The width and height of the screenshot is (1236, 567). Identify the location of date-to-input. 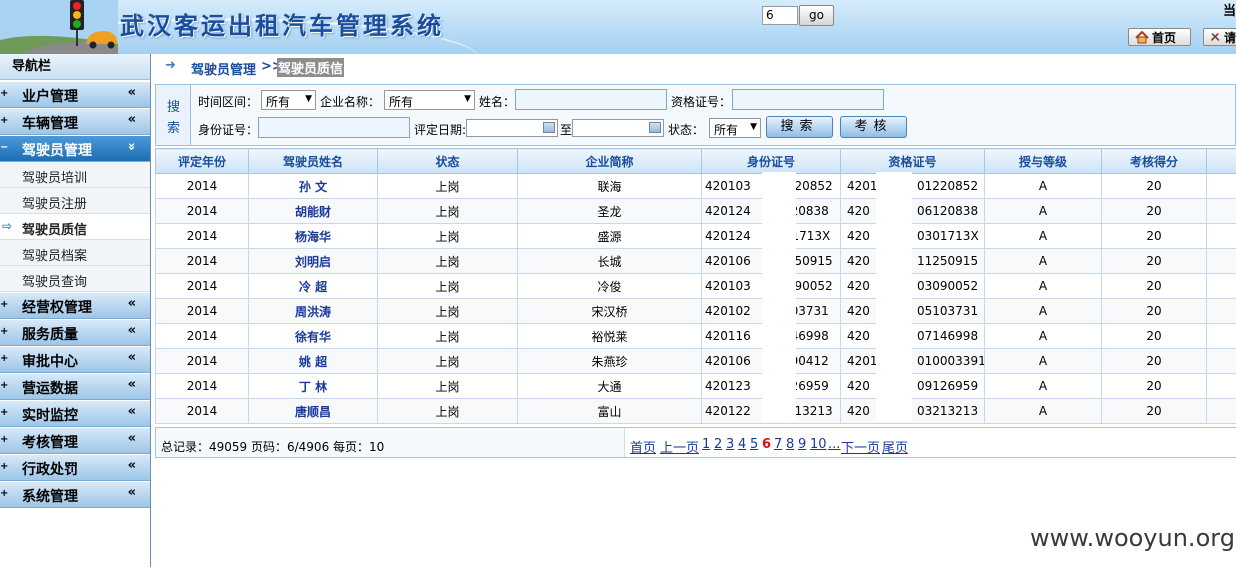
(618, 128).